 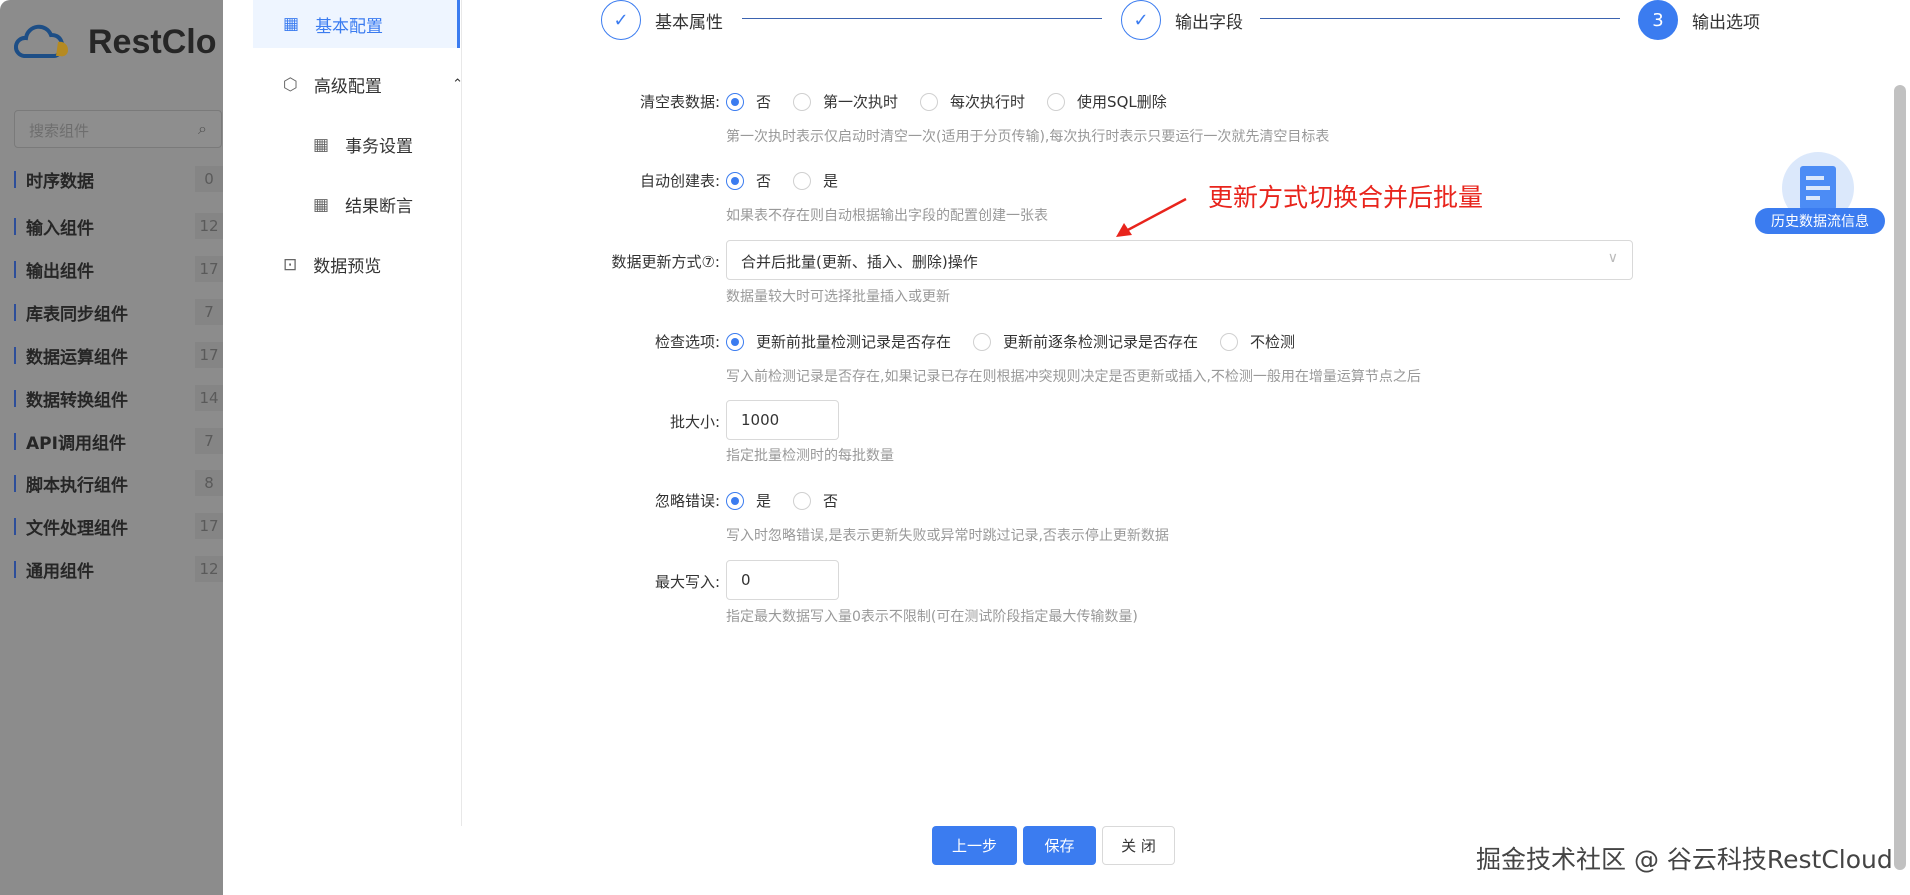 What do you see at coordinates (363, 145) in the screenshot?
I see `nav-item-transaction: ▦ 事务设置` at bounding box center [363, 145].